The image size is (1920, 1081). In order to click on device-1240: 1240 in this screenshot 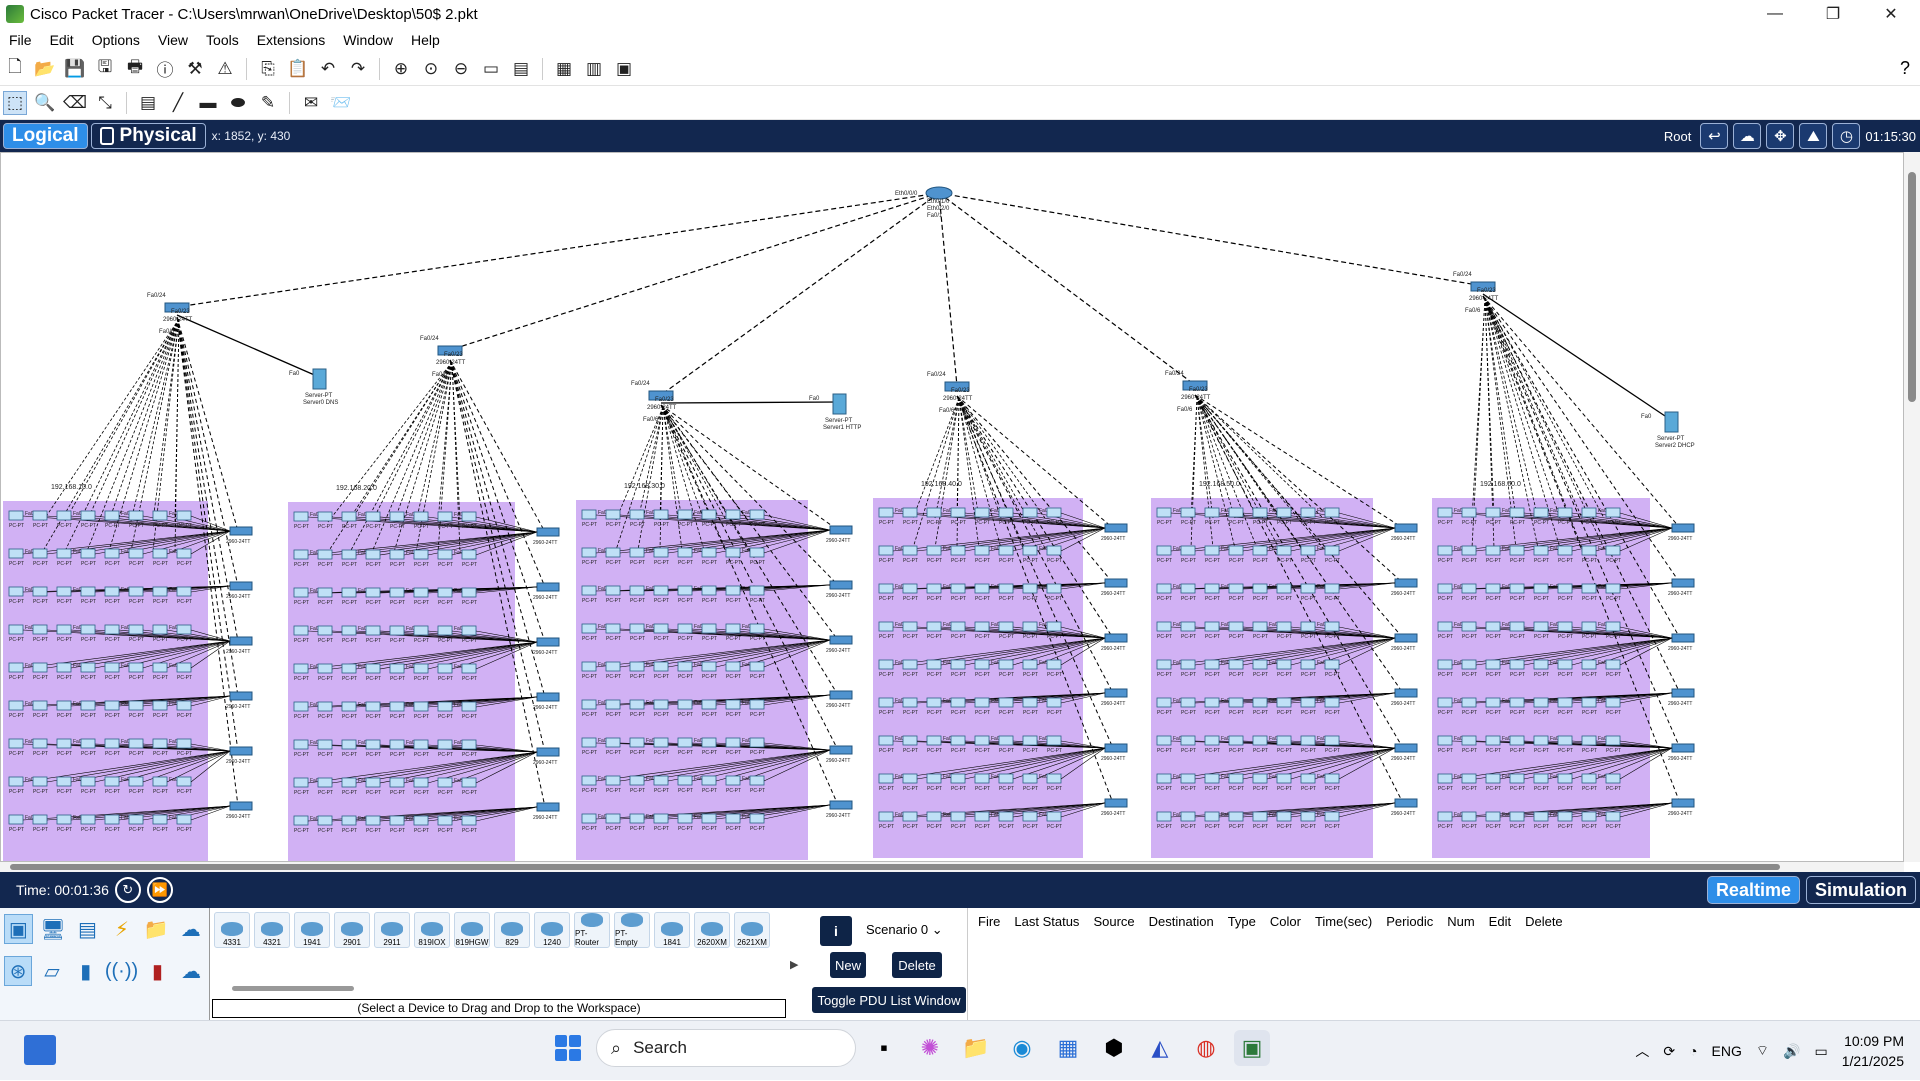, I will do `click(552, 930)`.